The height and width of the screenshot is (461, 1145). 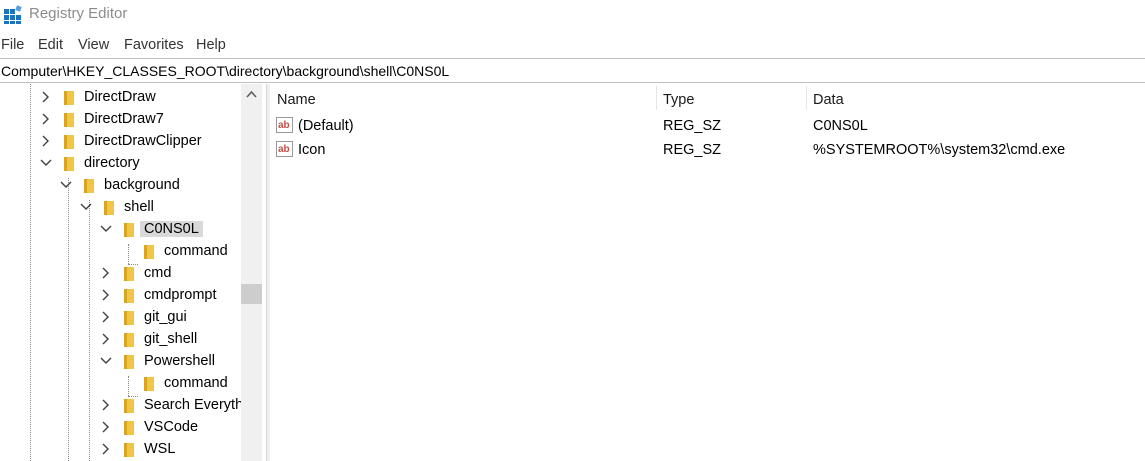 I want to click on menu-view: View, so click(x=93, y=45).